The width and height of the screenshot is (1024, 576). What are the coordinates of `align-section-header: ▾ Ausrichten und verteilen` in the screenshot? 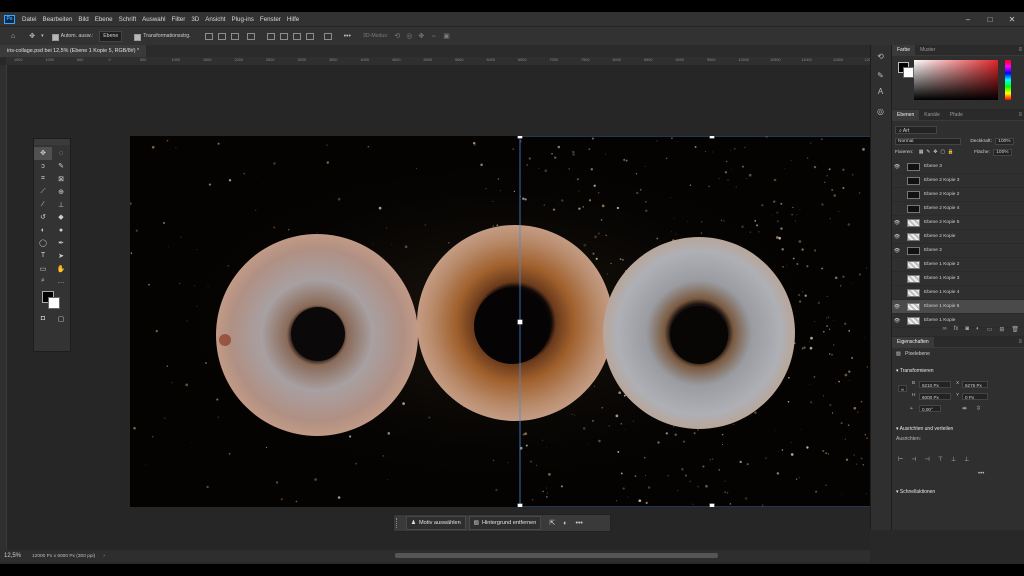 It's located at (924, 429).